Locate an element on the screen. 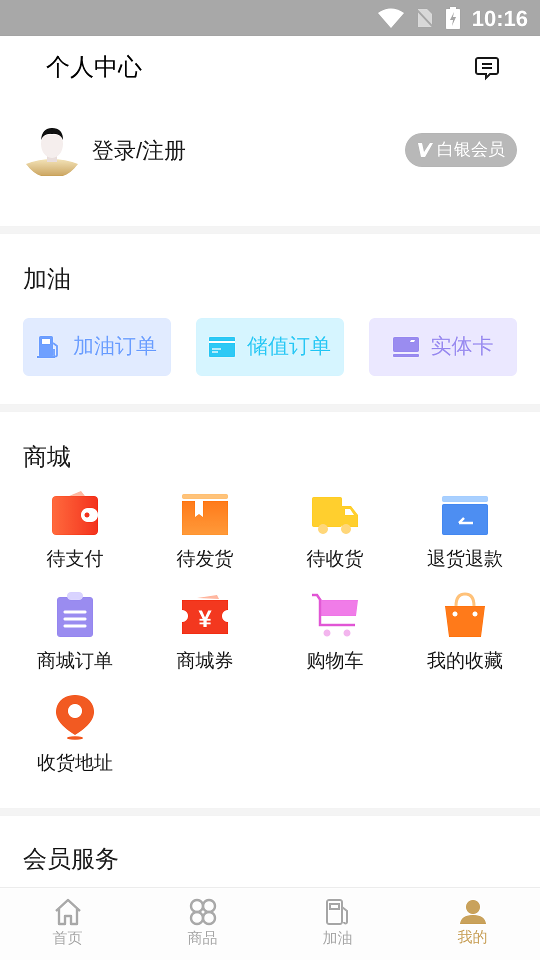  mall-menu-item: 购物车 is located at coordinates (335, 633).